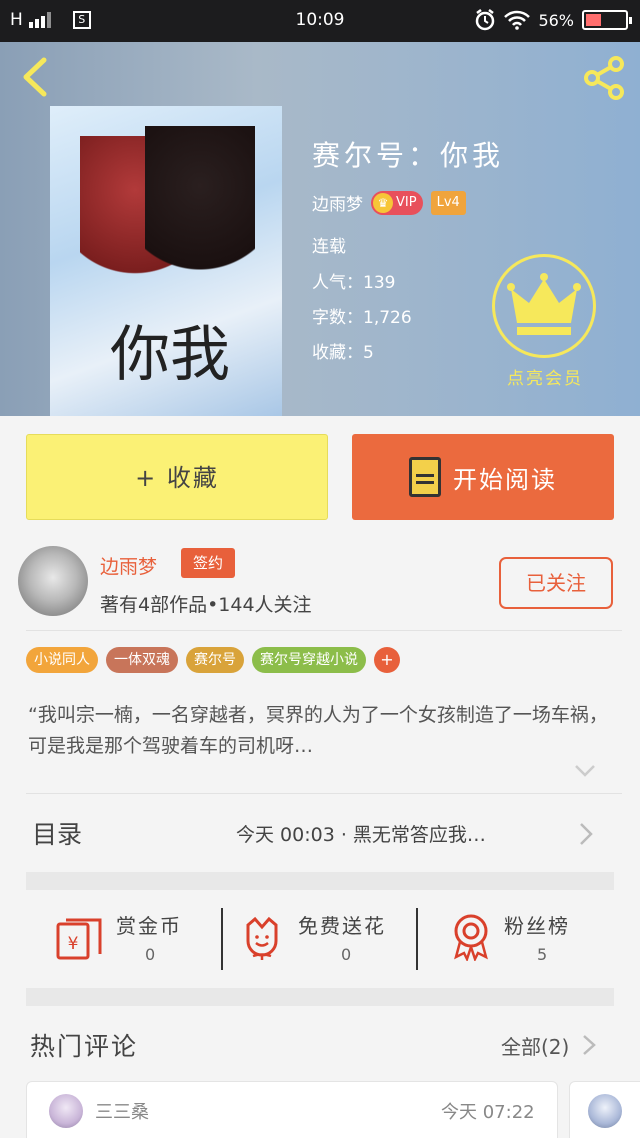  What do you see at coordinates (206, 605) in the screenshot?
I see `author-stats: 著有4部作品•144人关注` at bounding box center [206, 605].